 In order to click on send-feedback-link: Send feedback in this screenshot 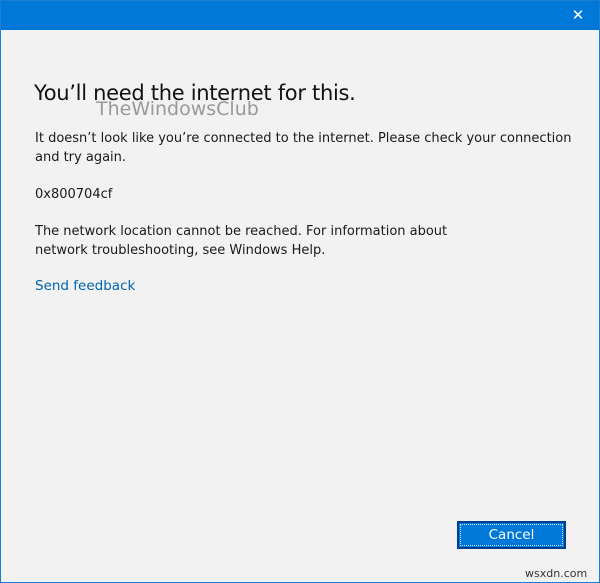, I will do `click(85, 286)`.